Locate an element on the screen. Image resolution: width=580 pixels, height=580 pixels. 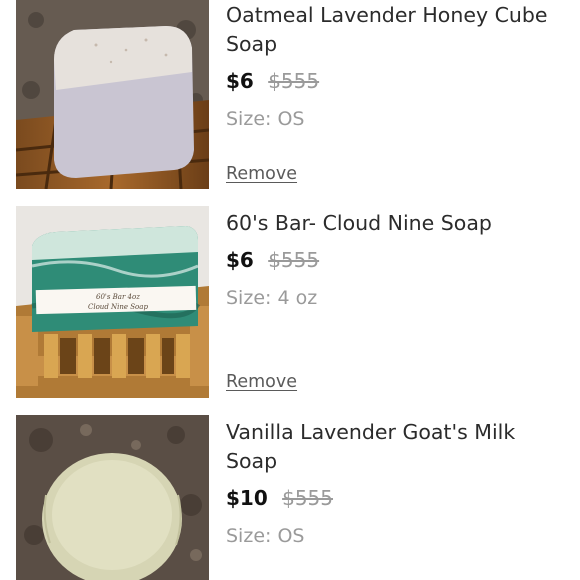
product-title: Oatmeal Lavender Honey Cube Soap is located at coordinates (396, 30).